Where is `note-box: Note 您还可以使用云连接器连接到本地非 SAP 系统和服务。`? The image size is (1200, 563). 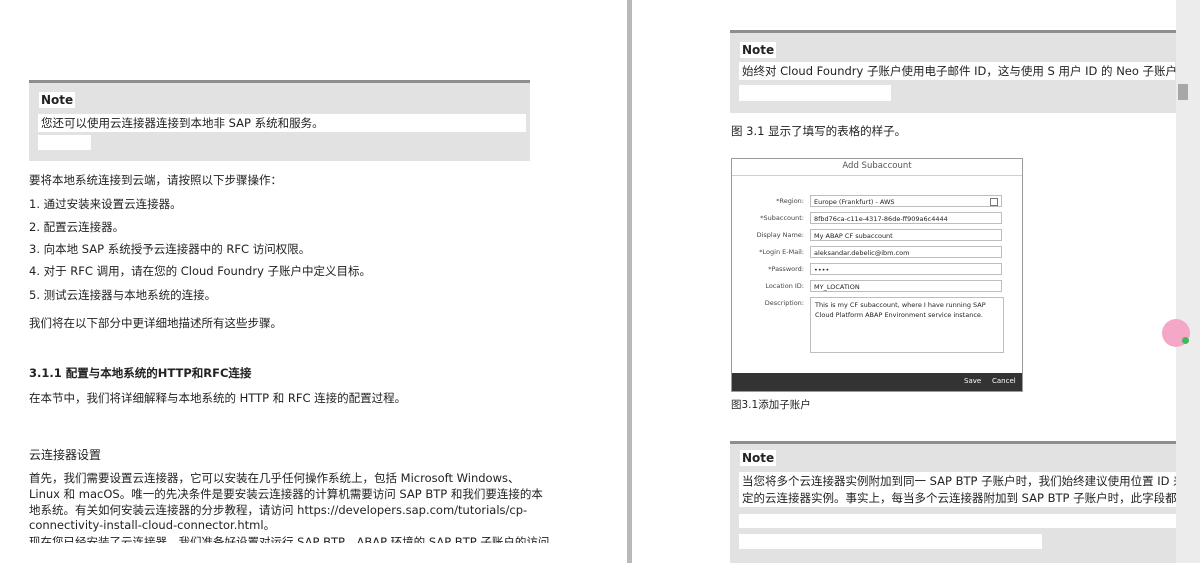
note-box: Note 您还可以使用云连接器连接到本地非 SAP 系统和服务。 is located at coordinates (279, 120).